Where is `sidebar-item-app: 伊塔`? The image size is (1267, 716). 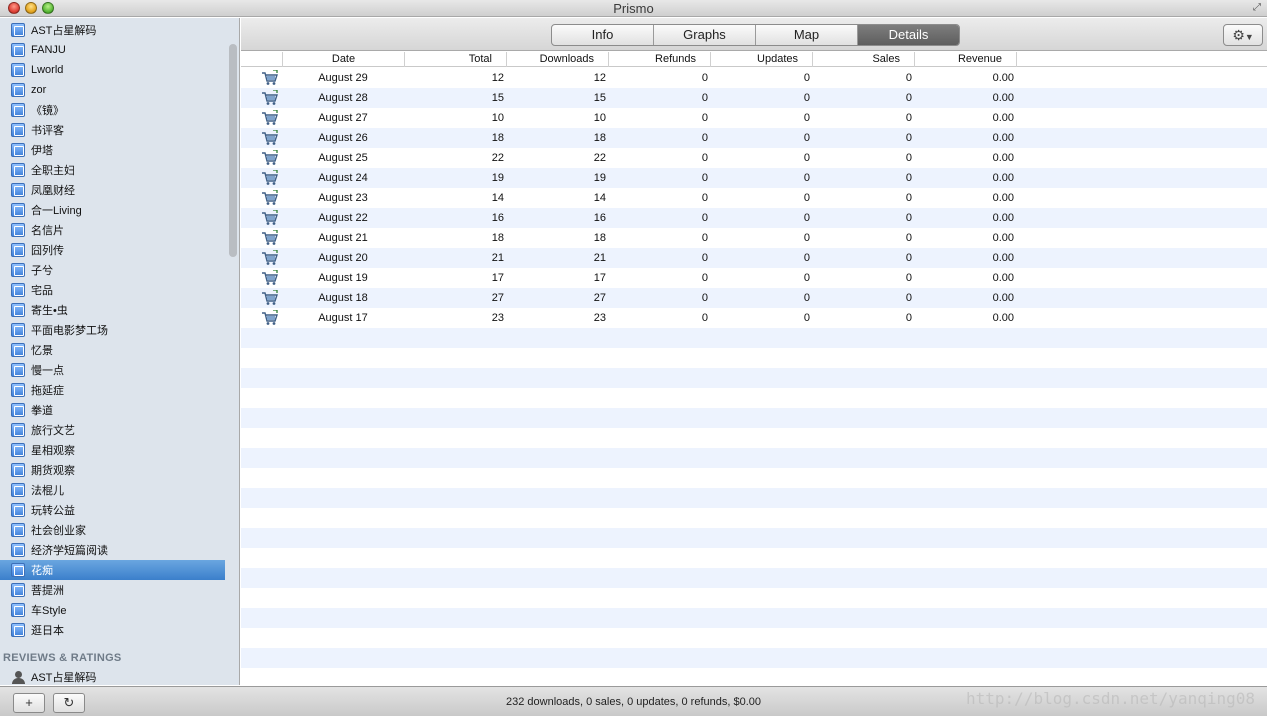 sidebar-item-app: 伊塔 is located at coordinates (112, 150).